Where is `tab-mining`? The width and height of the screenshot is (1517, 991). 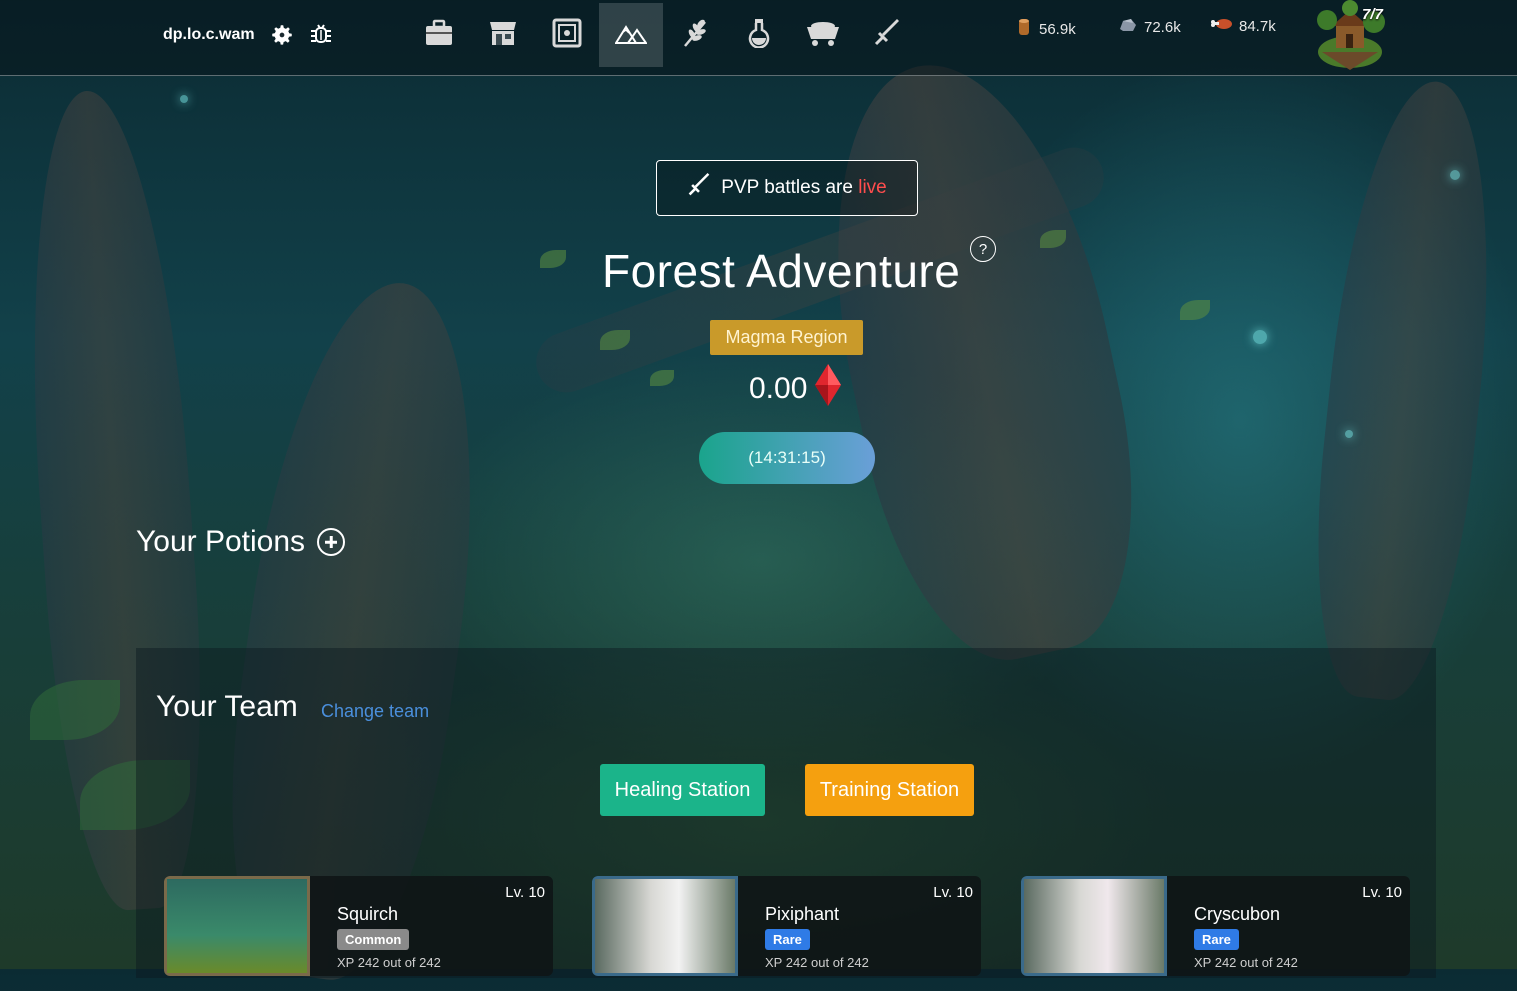
tab-mining is located at coordinates (823, 35).